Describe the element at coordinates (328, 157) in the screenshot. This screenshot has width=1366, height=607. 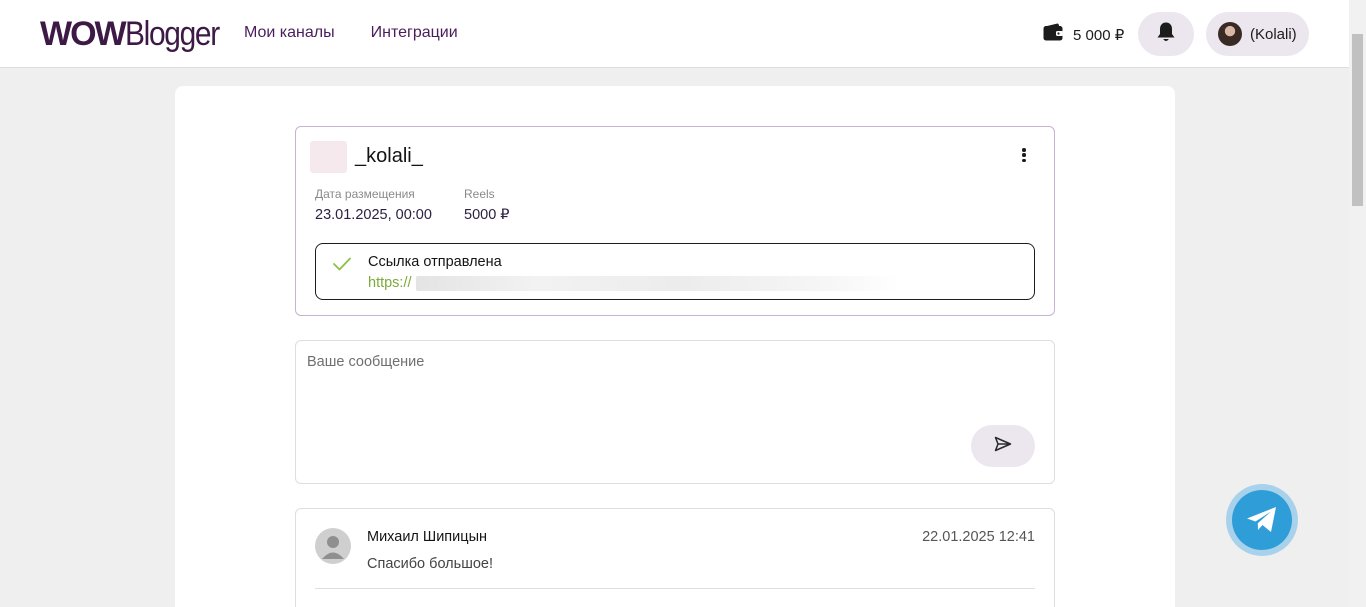
I see `channel-thumbnail` at that location.